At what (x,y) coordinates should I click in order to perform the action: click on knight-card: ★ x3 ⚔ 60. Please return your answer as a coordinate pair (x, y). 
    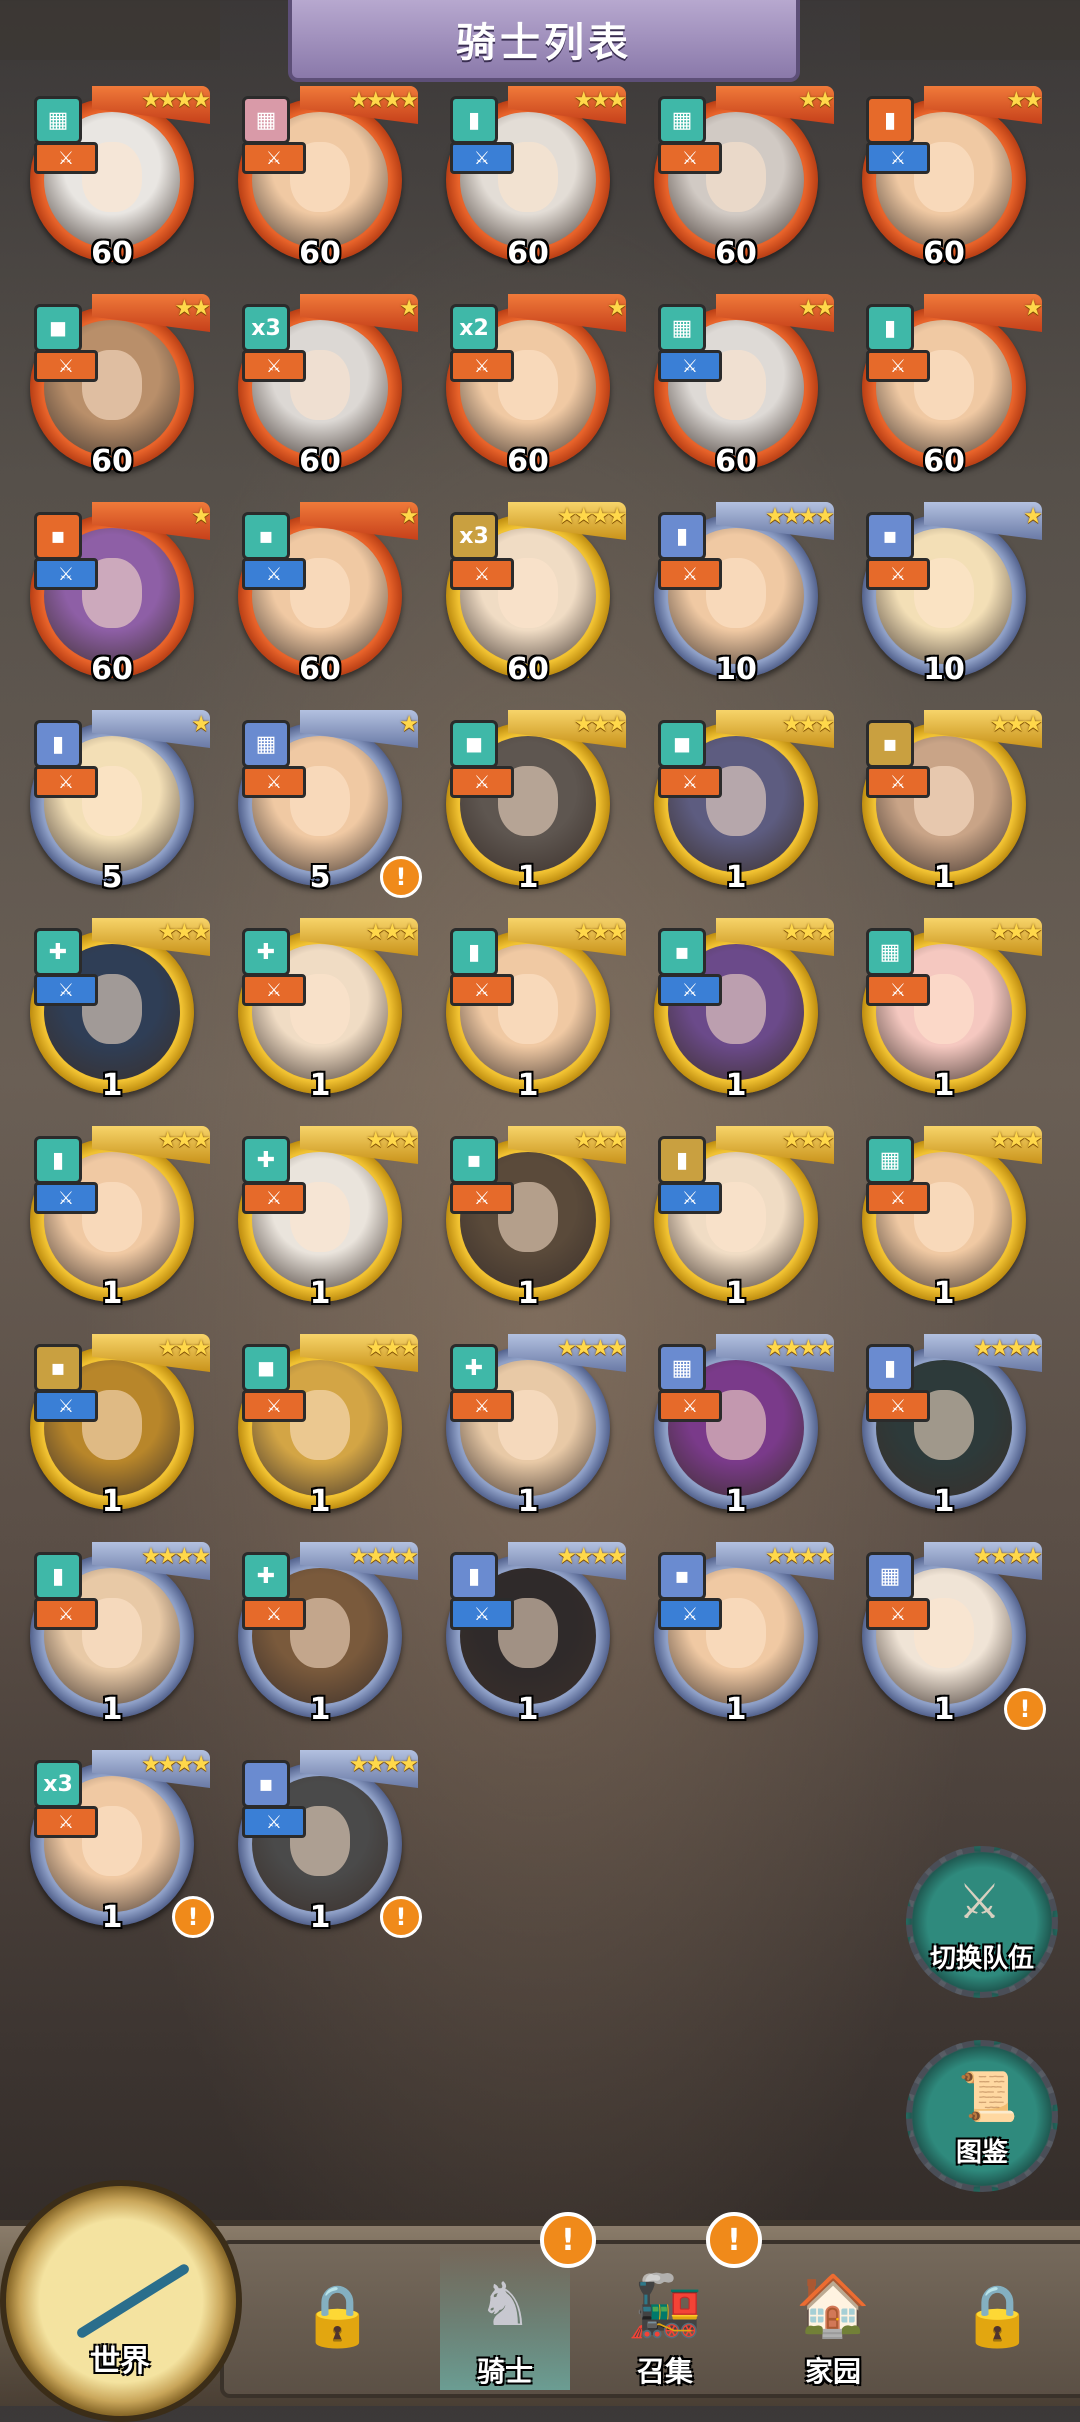
    Looking at the image, I should click on (325, 388).